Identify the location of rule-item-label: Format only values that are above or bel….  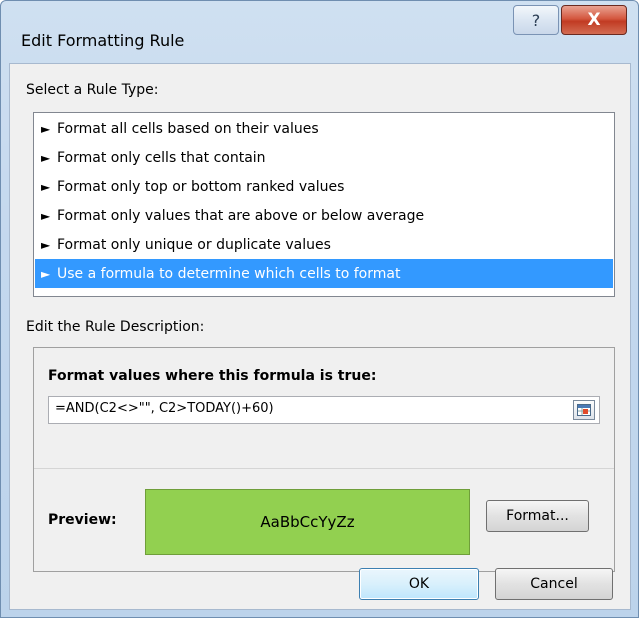
(241, 215).